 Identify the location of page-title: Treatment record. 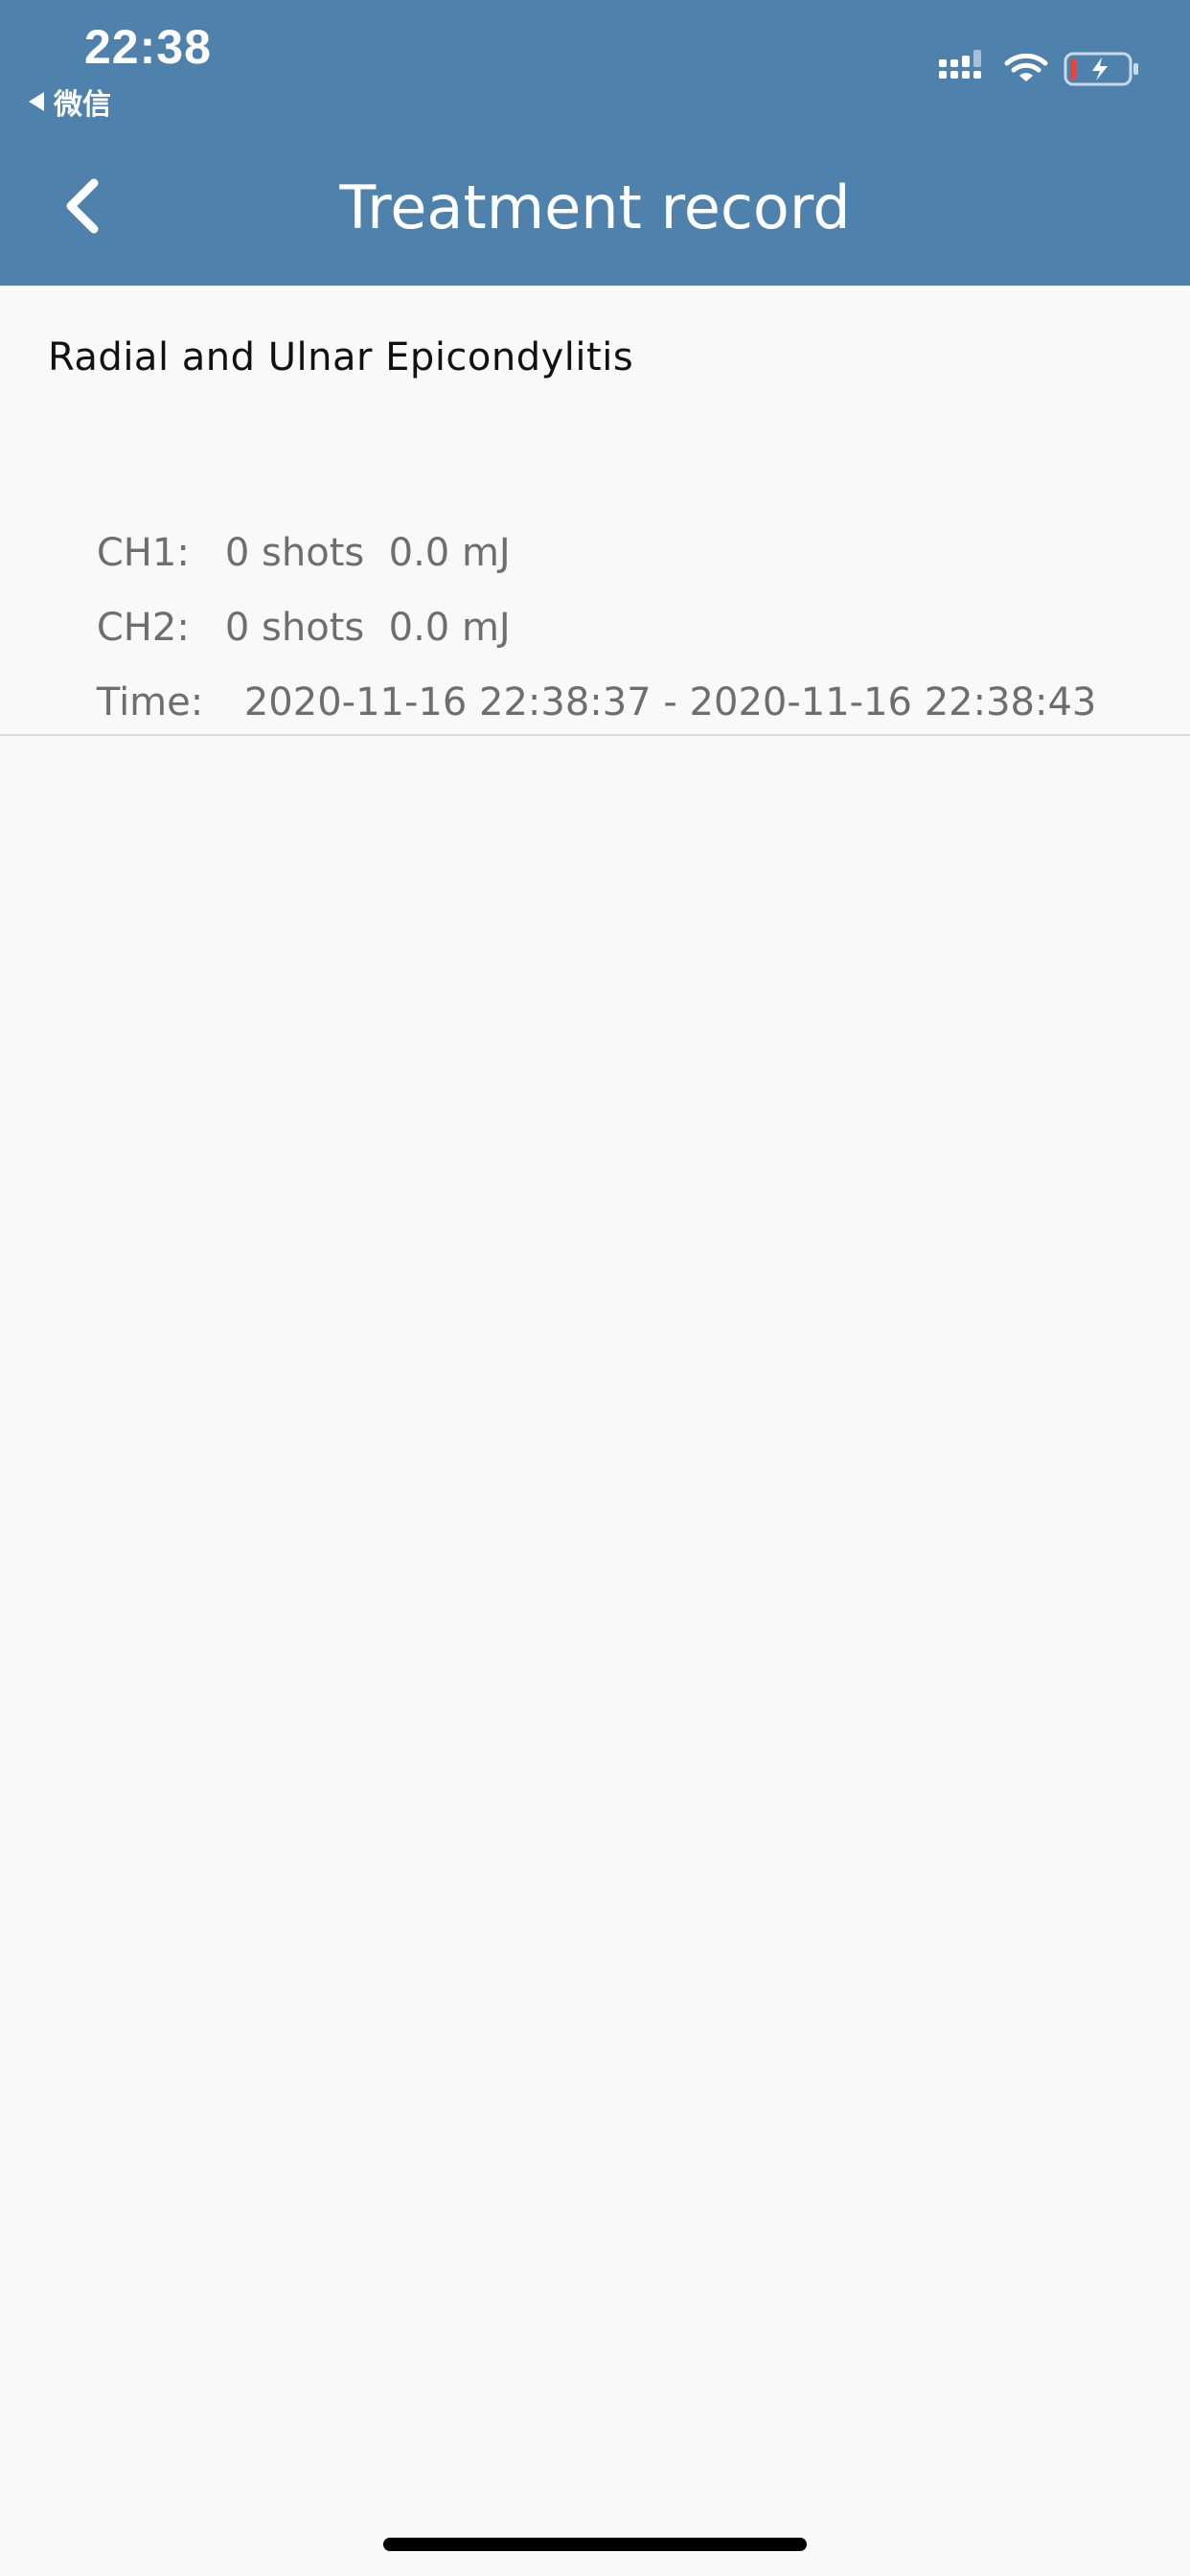
(595, 207).